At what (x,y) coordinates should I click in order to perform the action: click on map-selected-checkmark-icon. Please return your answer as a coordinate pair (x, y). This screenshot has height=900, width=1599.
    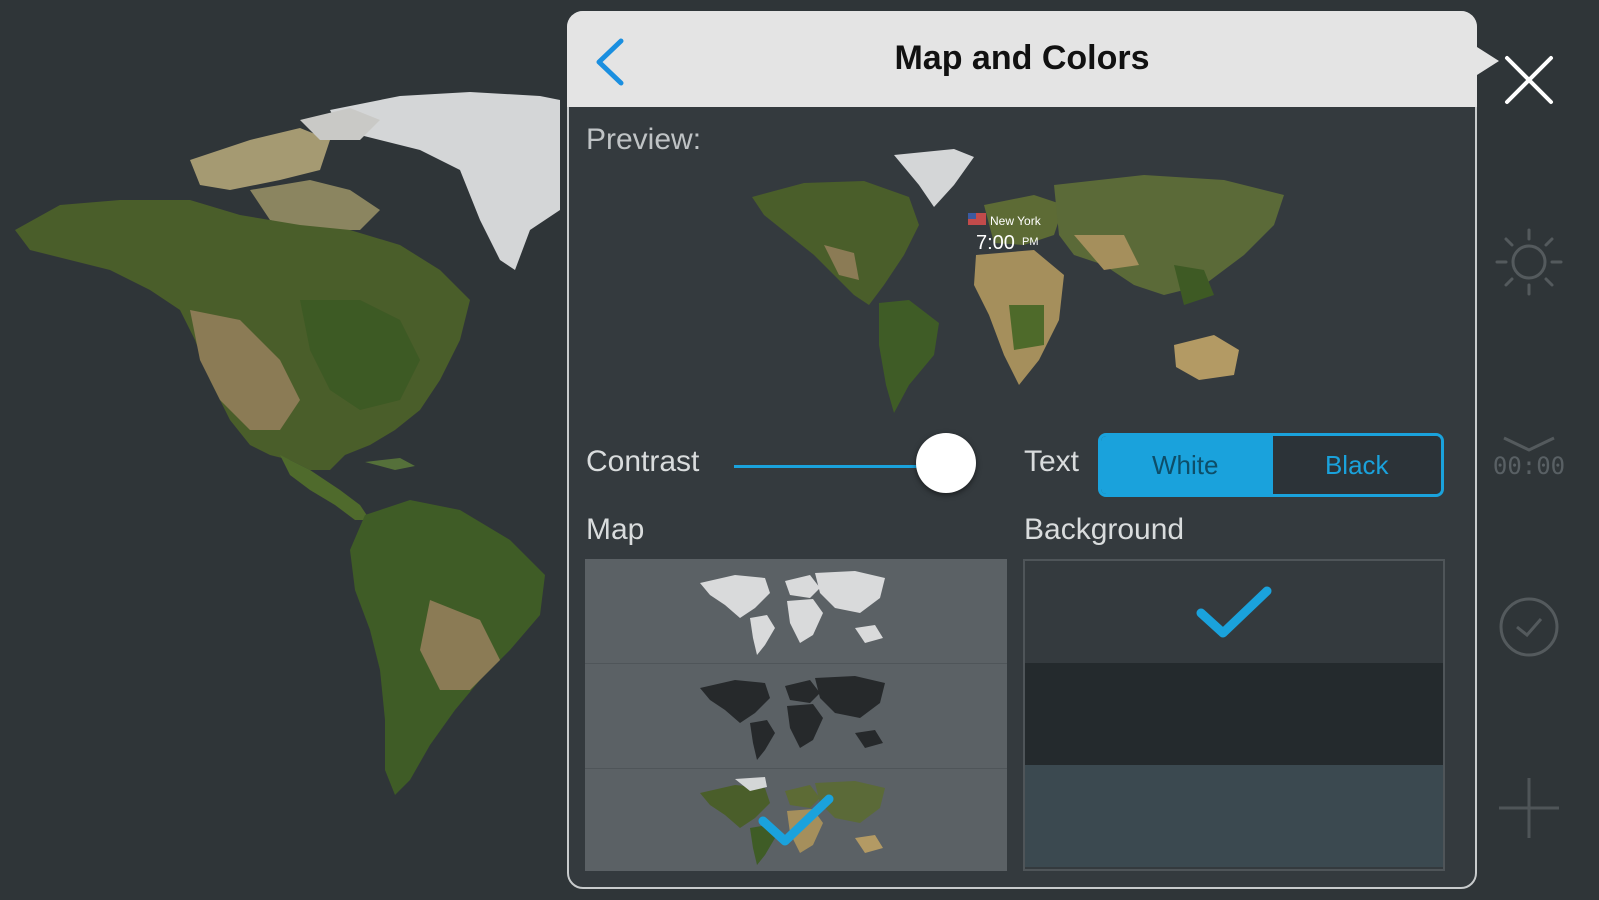
    Looking at the image, I should click on (796, 820).